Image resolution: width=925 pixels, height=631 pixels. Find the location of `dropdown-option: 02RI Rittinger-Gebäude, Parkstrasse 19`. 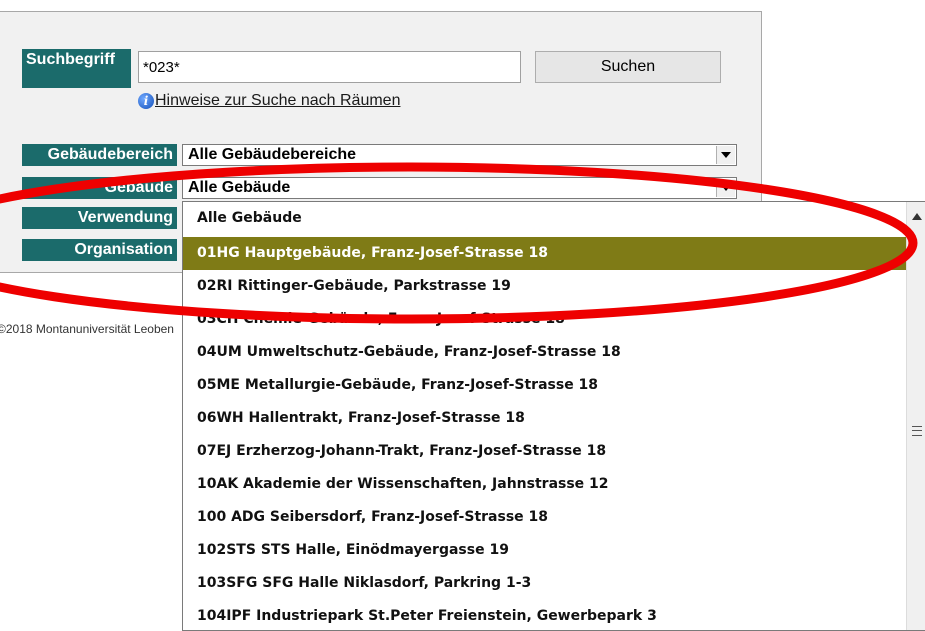

dropdown-option: 02RI Rittinger-Gebäude, Parkstrasse 19 is located at coordinates (545, 286).